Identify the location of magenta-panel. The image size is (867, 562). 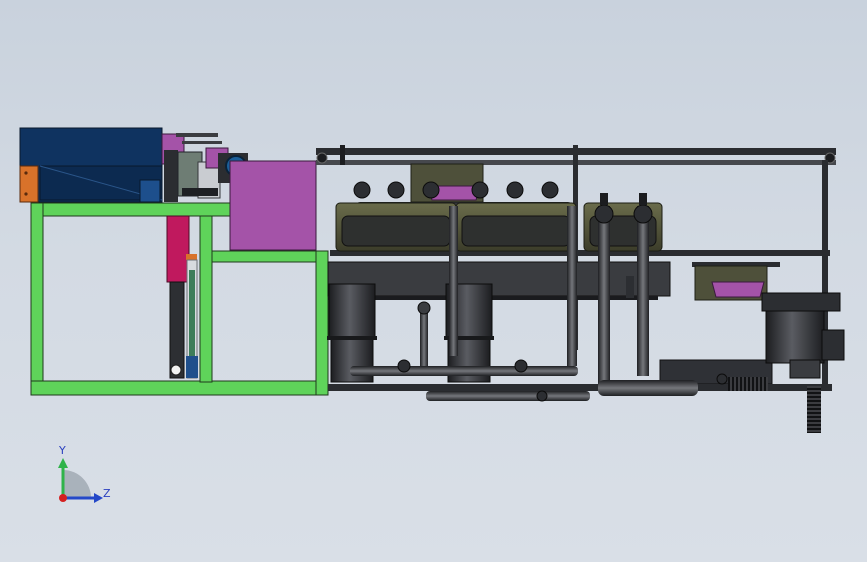
(273, 205).